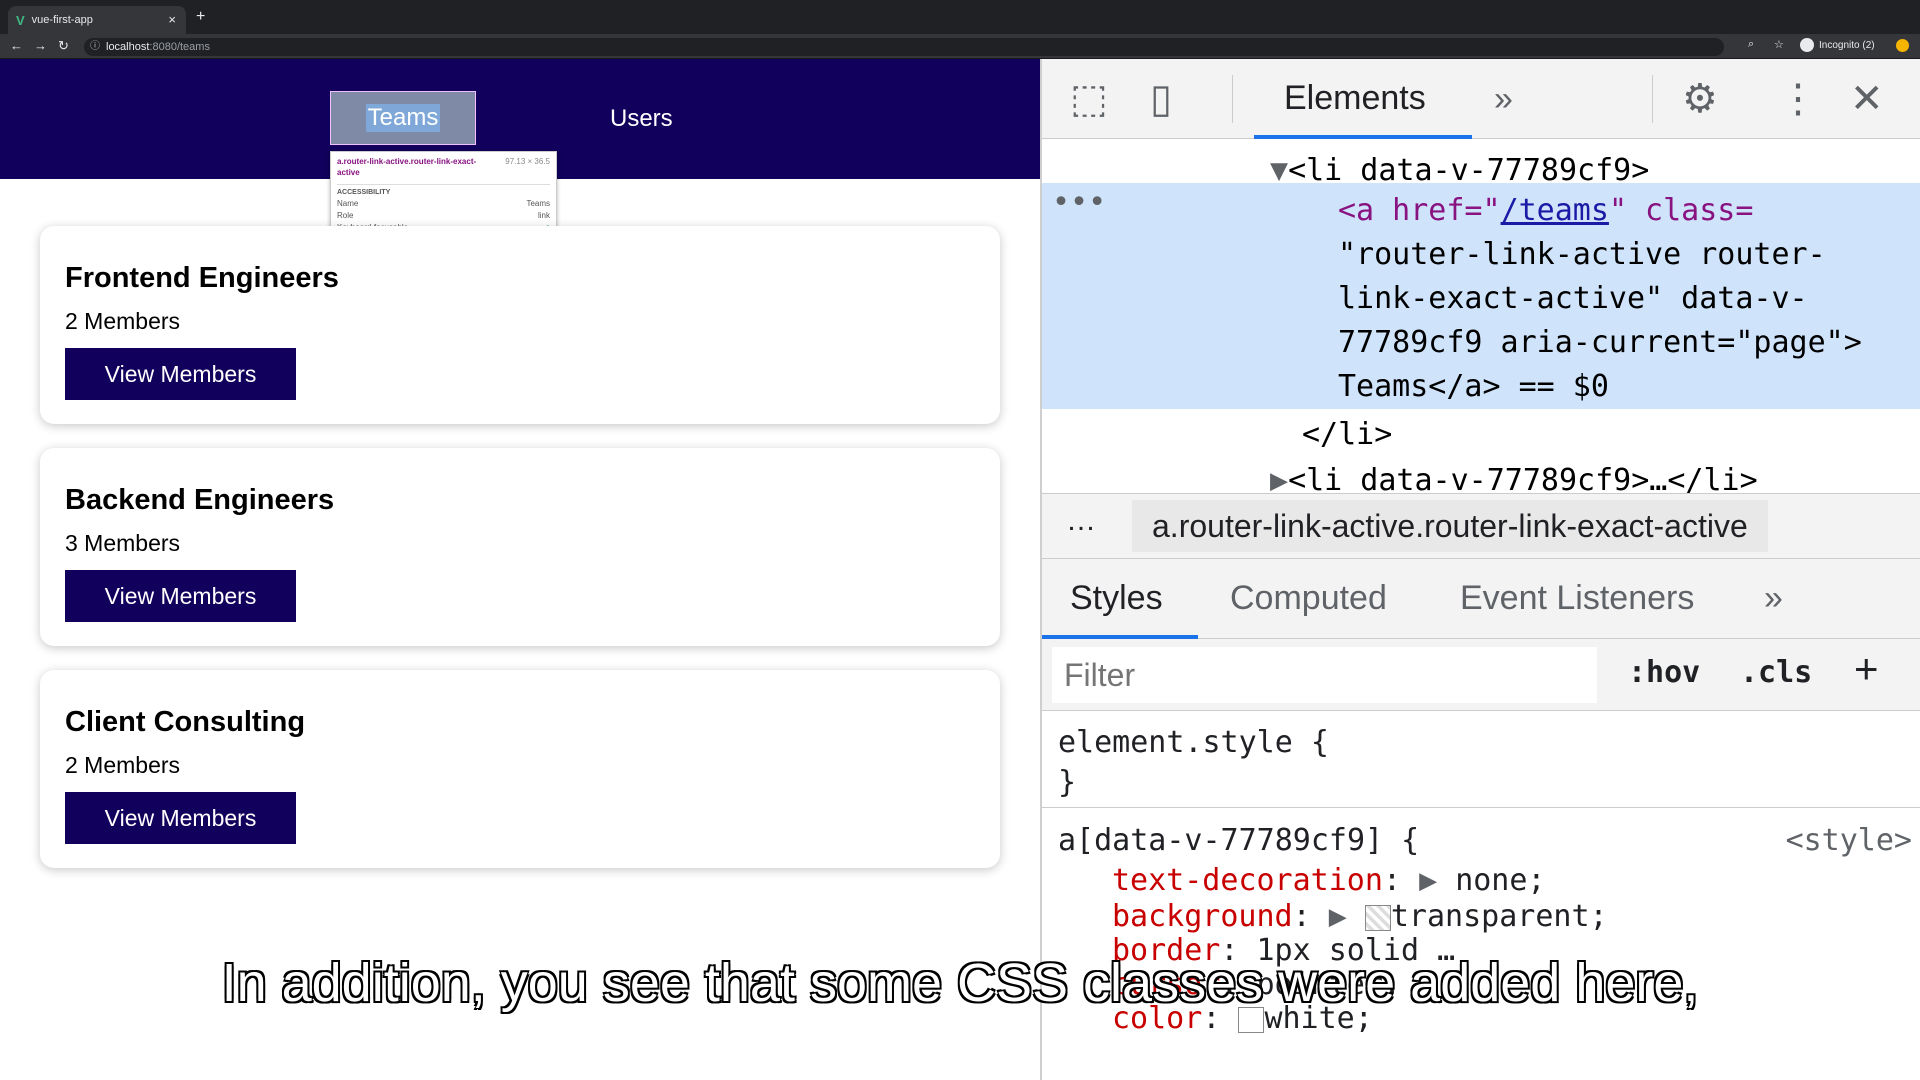  Describe the element at coordinates (527, 161) in the screenshot. I see `tooltip-size: 97.13 × 36.5` at that location.